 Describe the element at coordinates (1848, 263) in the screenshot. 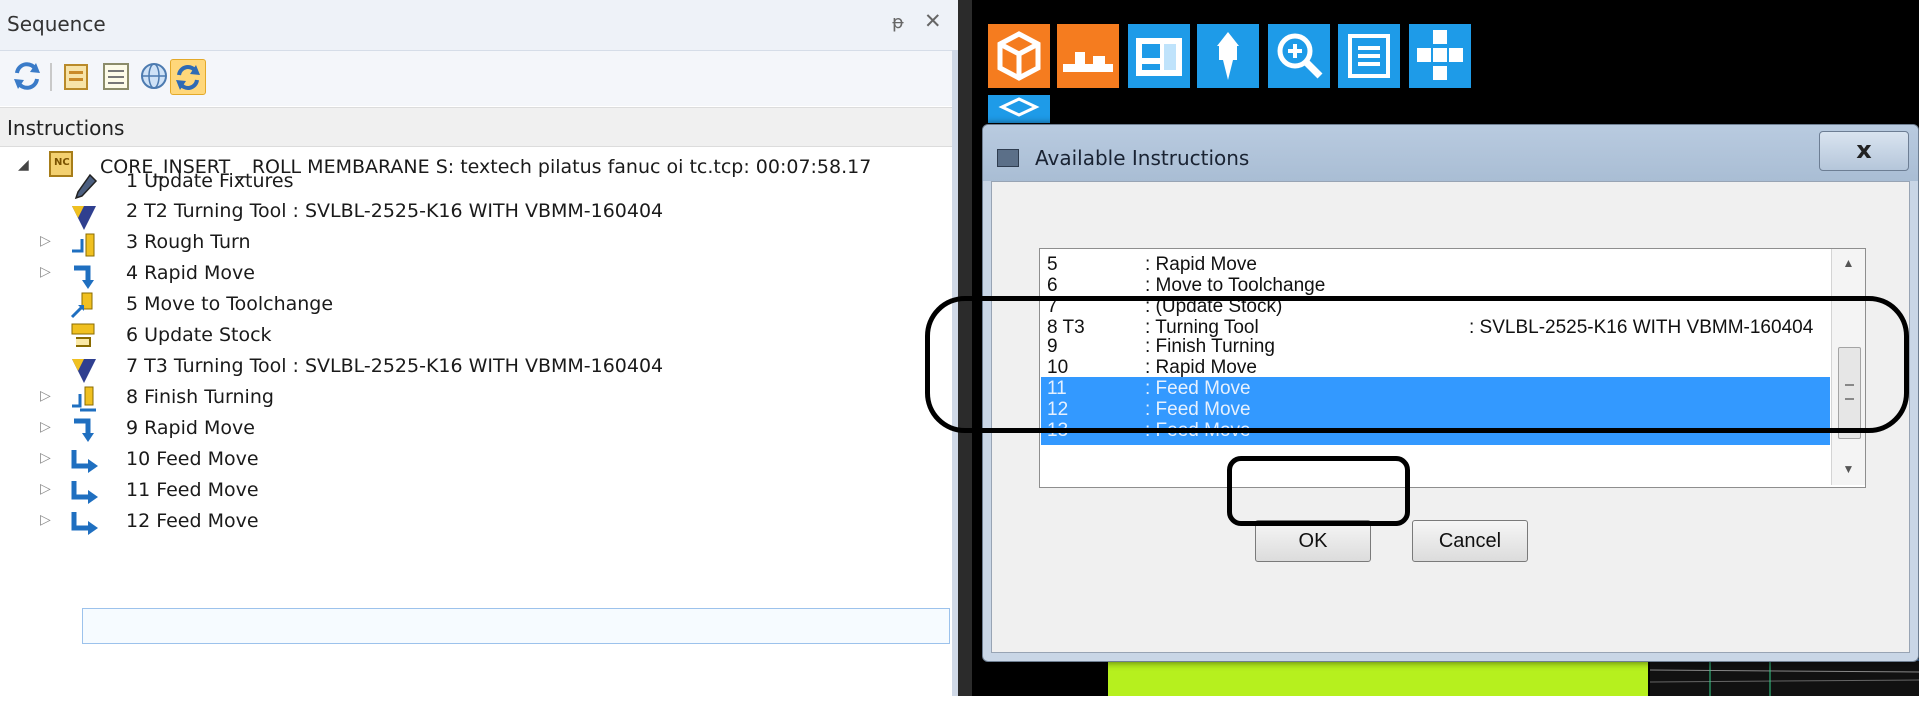

I see `scroll-up-icon: ▲` at that location.